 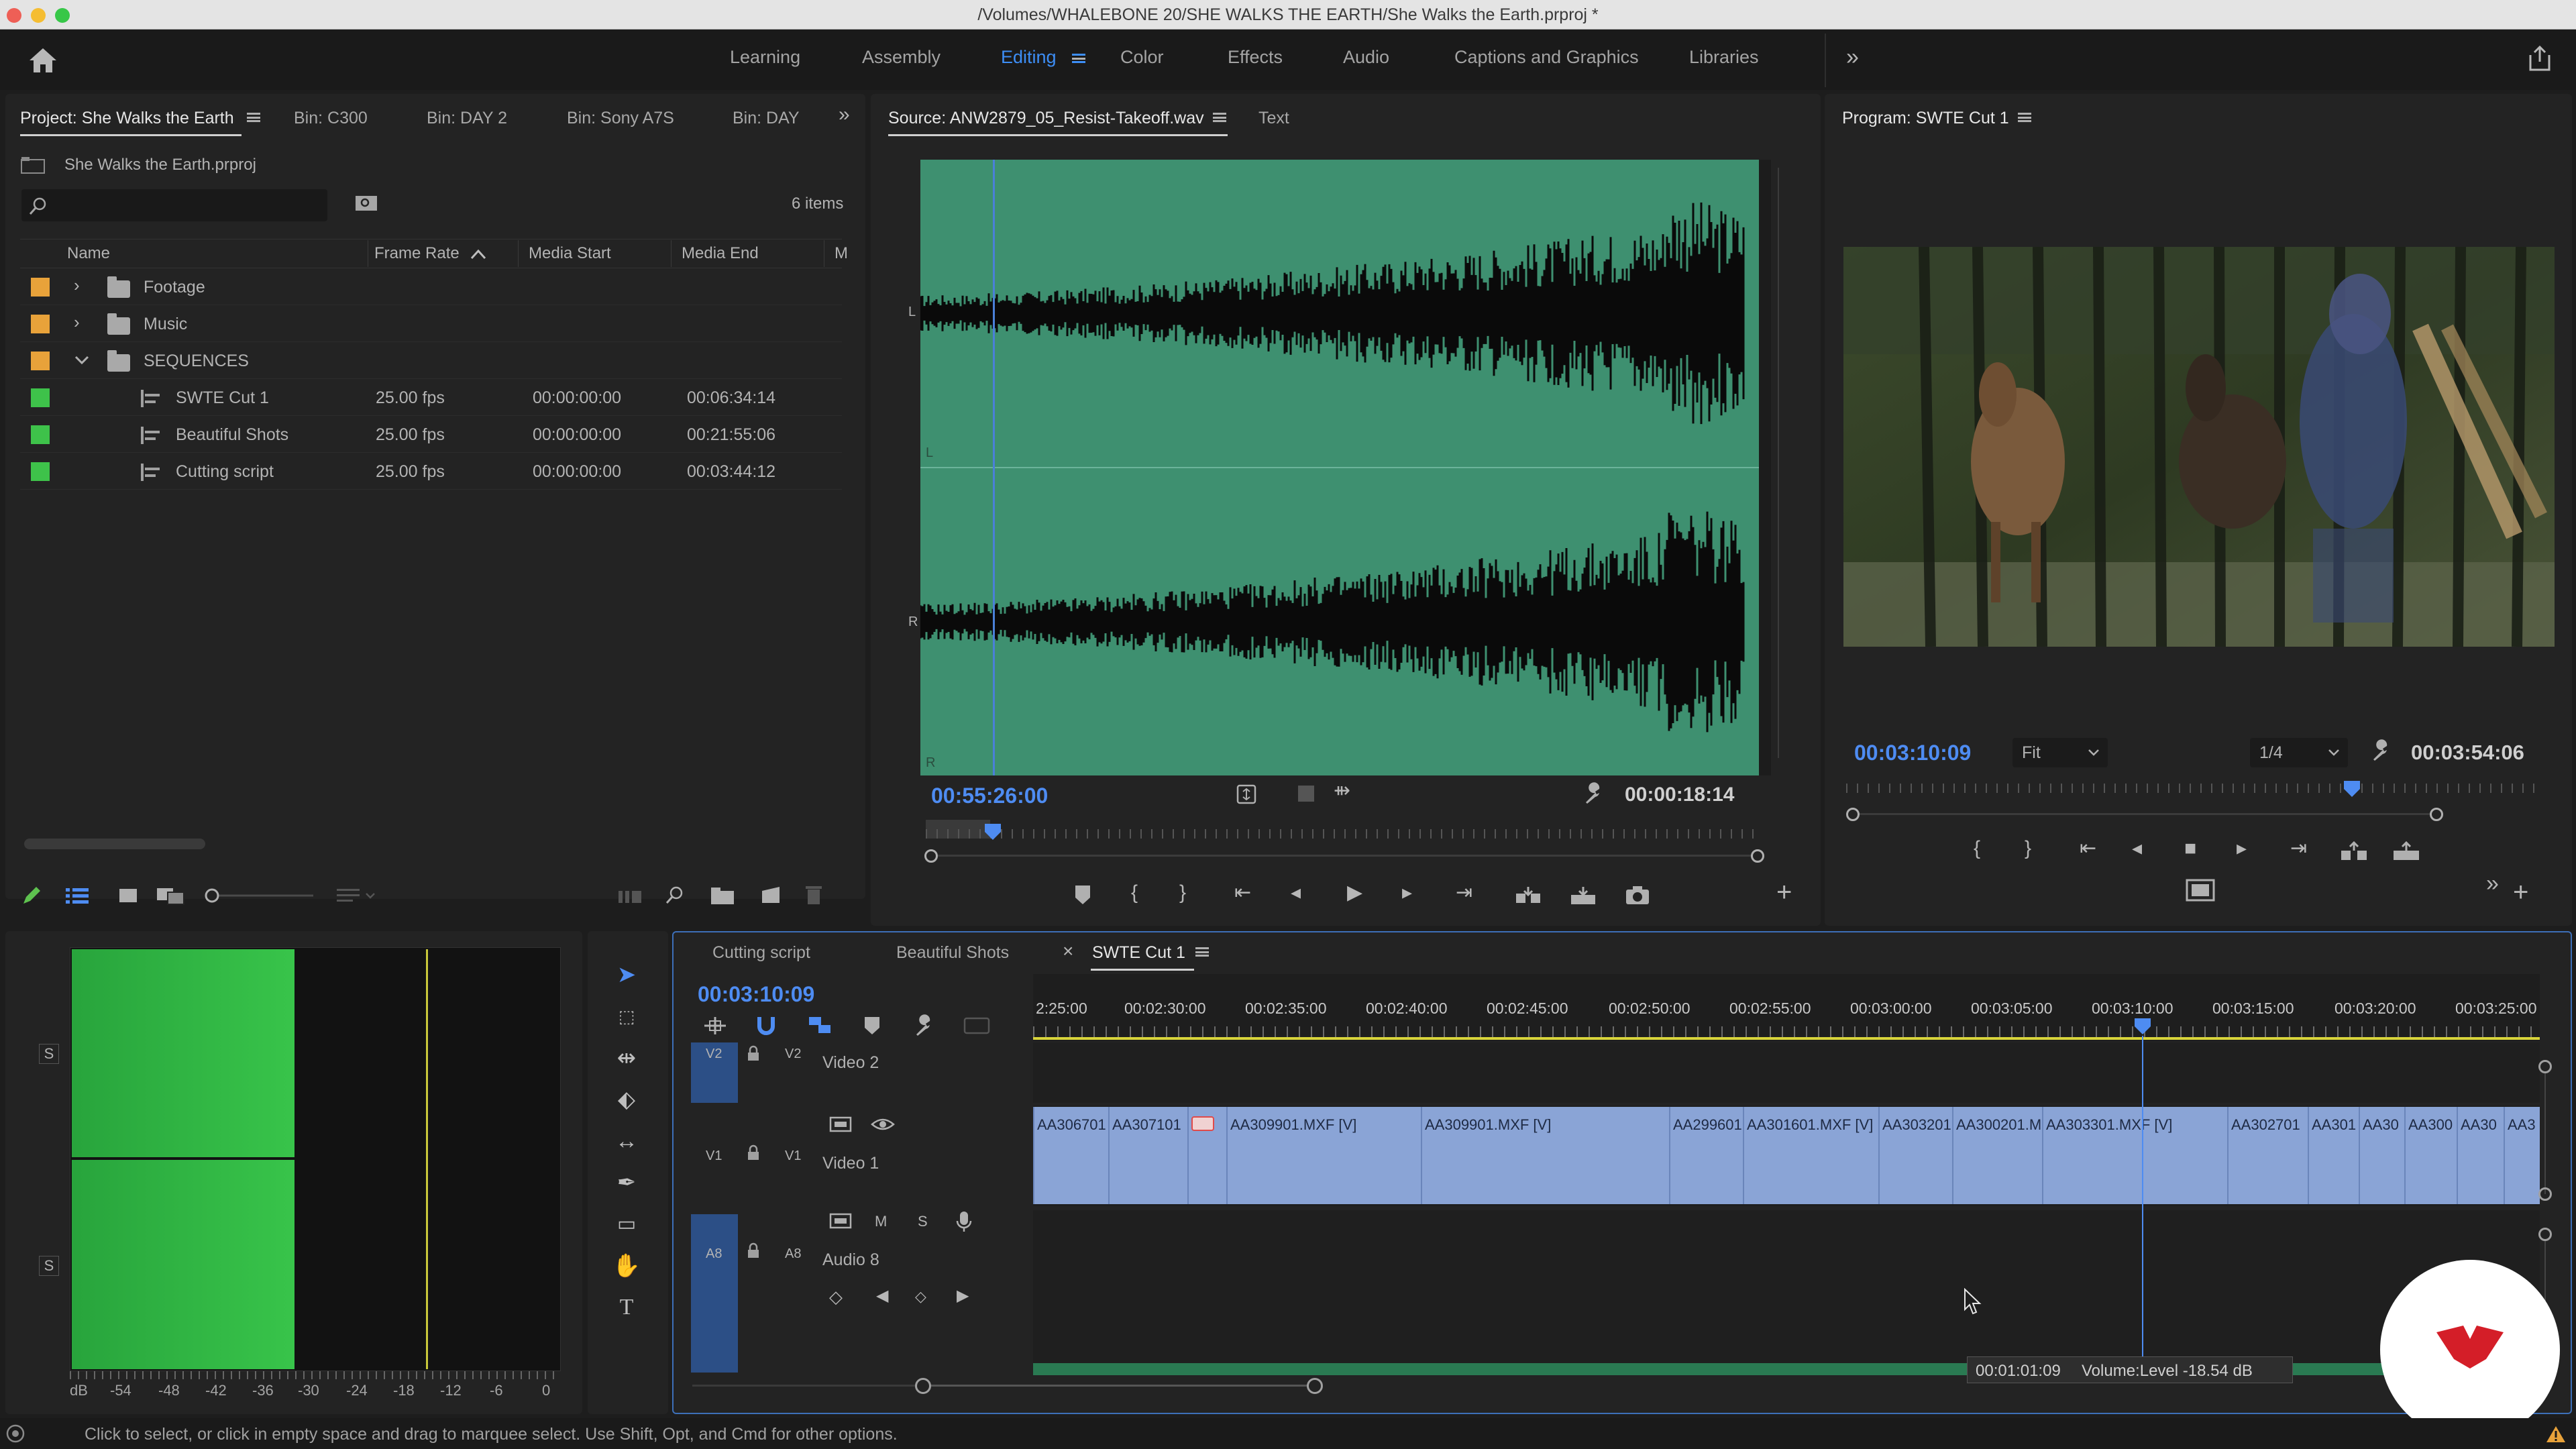 What do you see at coordinates (1915, 1155) in the screenshot?
I see `timeline-clip: AA303201` at bounding box center [1915, 1155].